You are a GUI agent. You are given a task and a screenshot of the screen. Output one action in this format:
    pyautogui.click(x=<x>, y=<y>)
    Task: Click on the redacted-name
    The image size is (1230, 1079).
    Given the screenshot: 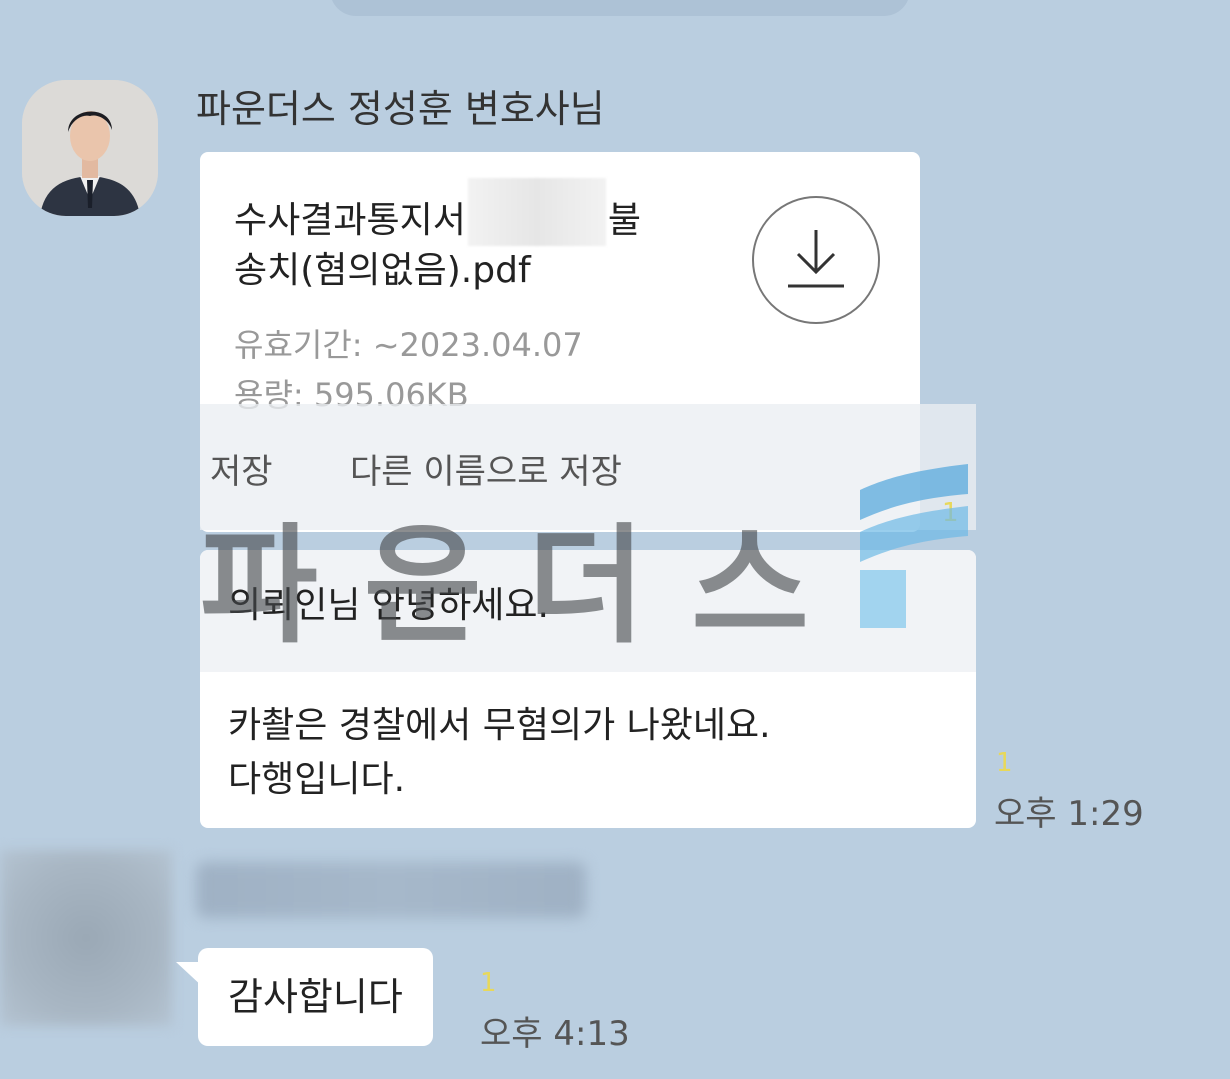 What is the action you would take?
    pyautogui.click(x=391, y=890)
    